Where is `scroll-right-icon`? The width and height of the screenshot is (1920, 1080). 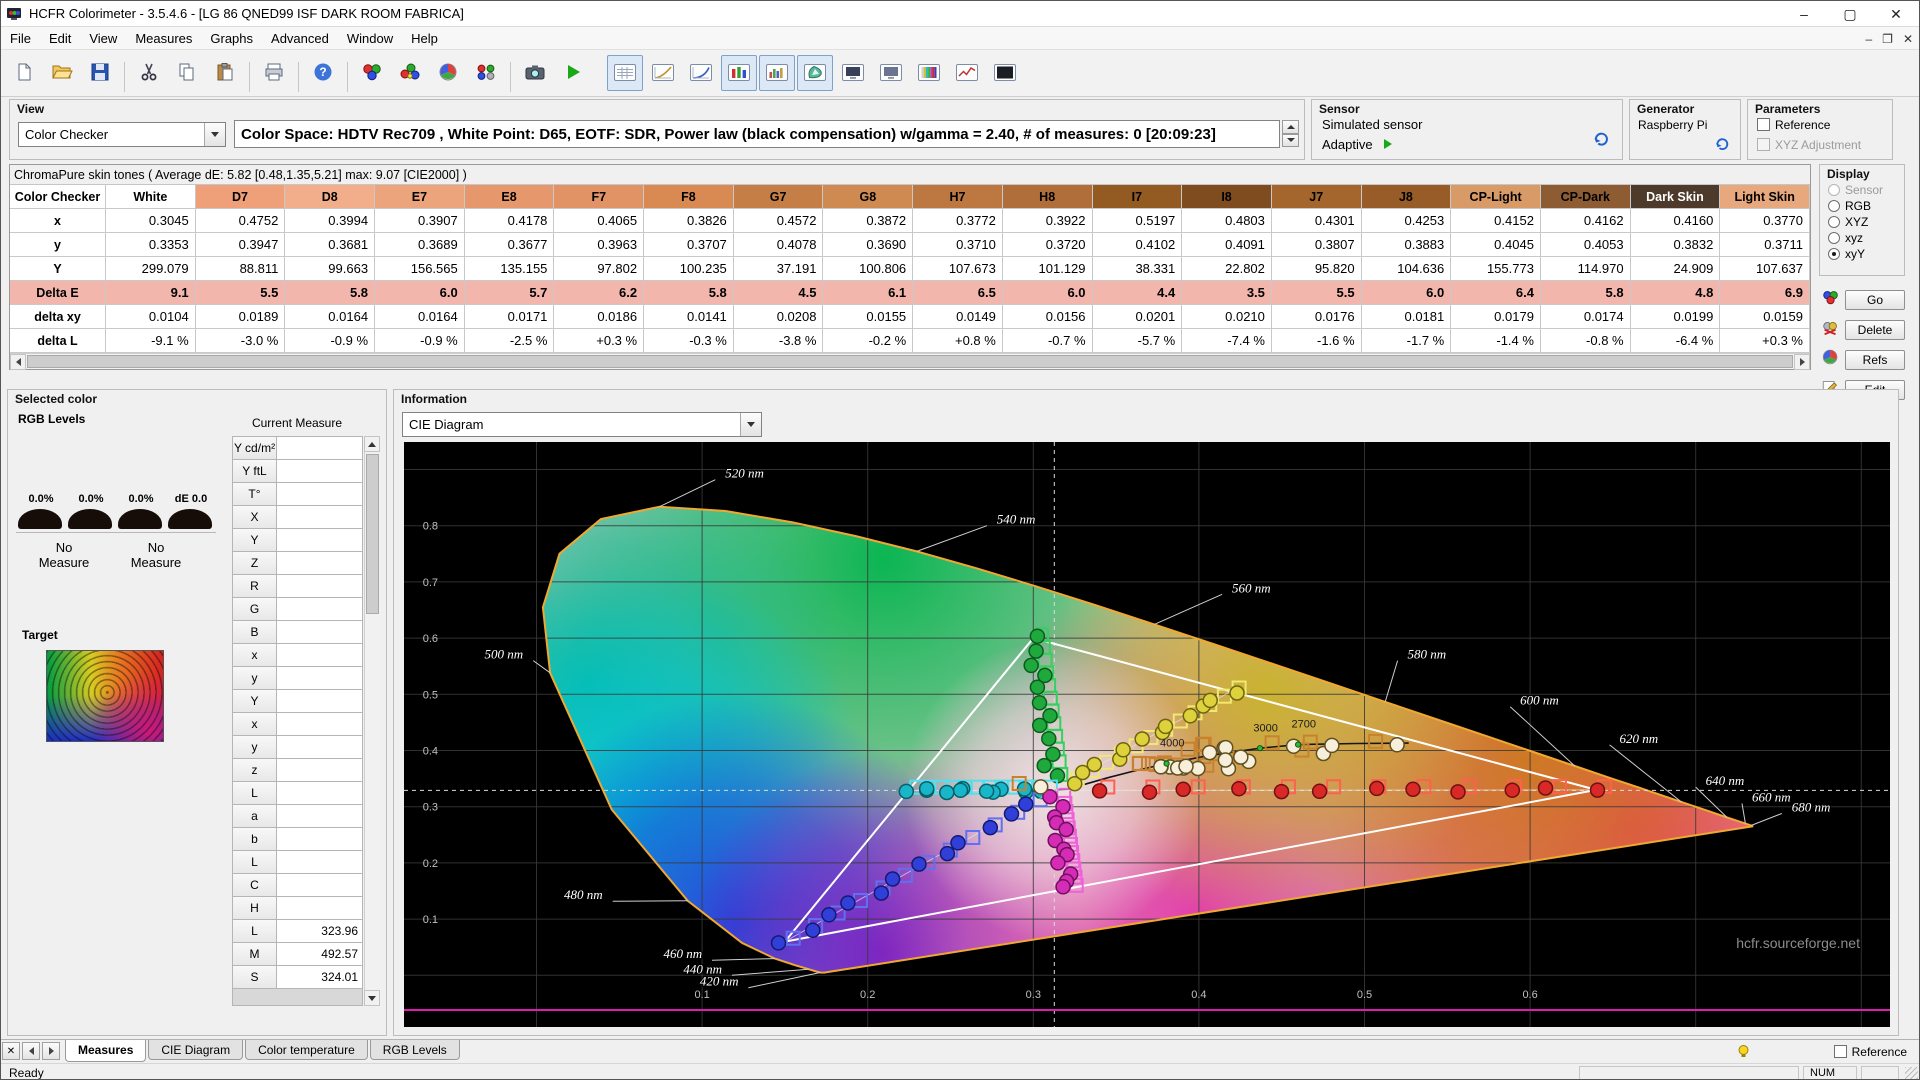
scroll-right-icon is located at coordinates (1802, 362).